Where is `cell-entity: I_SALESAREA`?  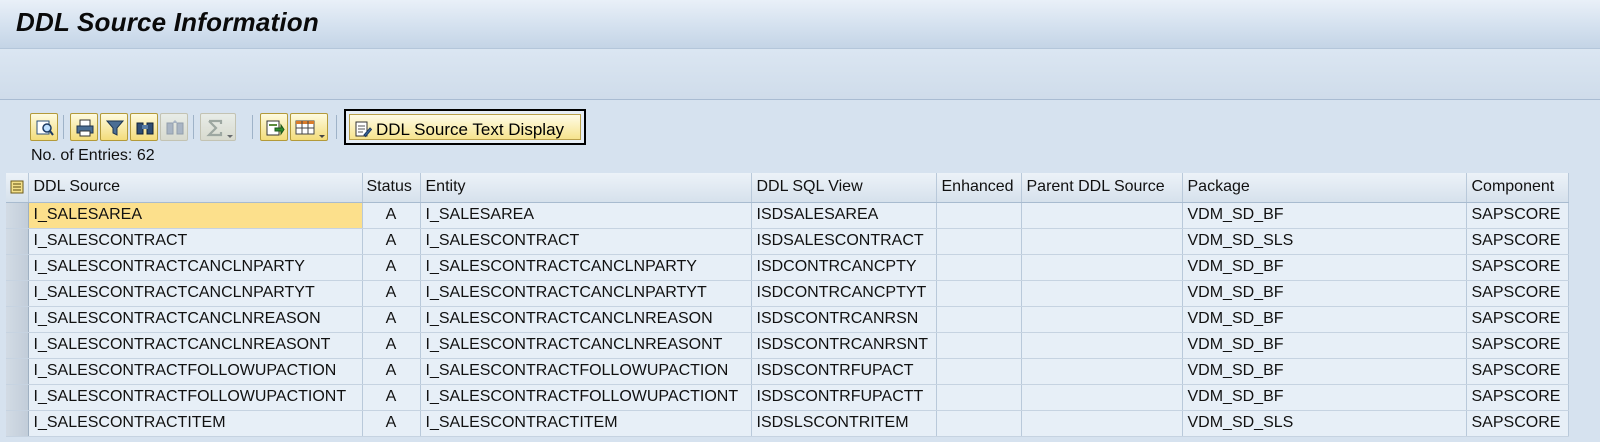 cell-entity: I_SALESAREA is located at coordinates (586, 215).